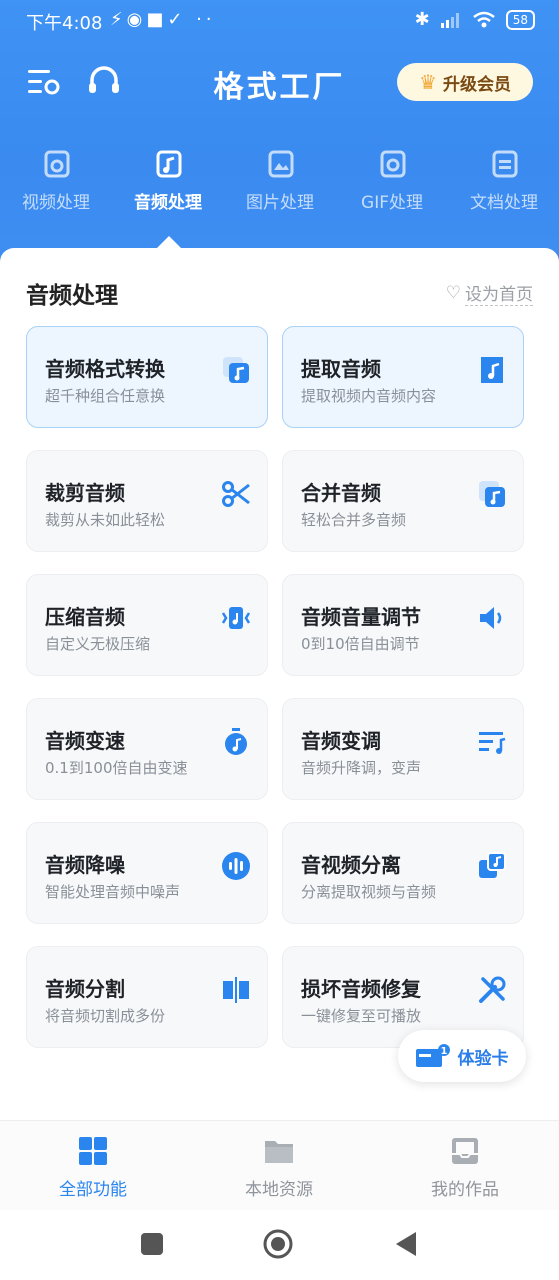 The width and height of the screenshot is (559, 1280). What do you see at coordinates (492, 865) in the screenshot?
I see `separate-icon` at bounding box center [492, 865].